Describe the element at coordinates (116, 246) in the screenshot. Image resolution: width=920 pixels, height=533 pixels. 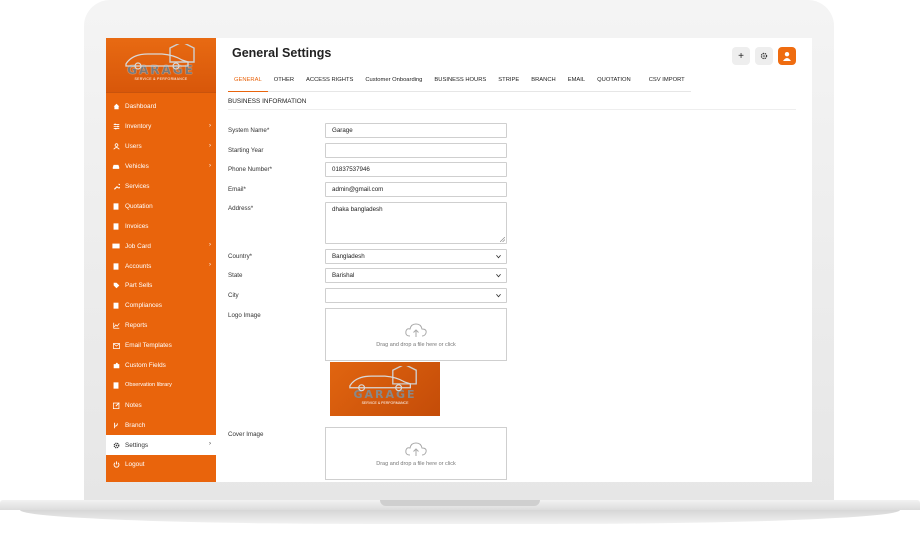
I see `card-icon` at that location.